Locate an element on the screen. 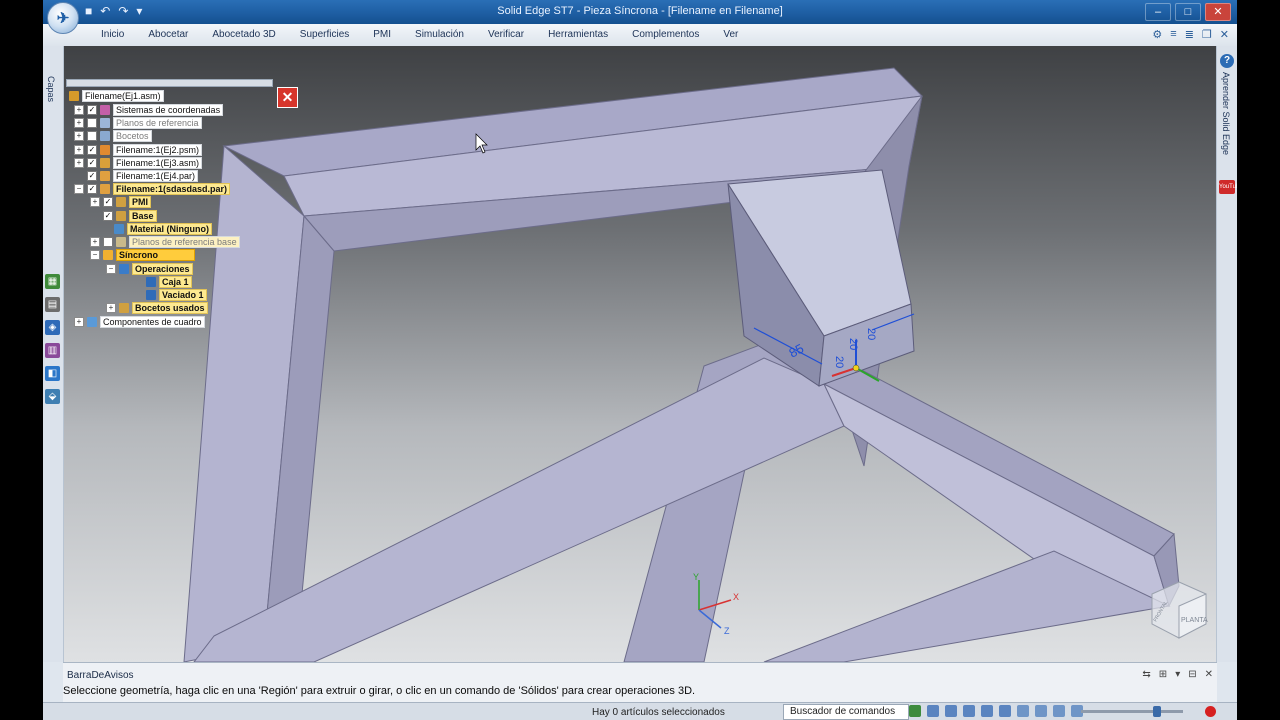 The image size is (1280, 720). maximize-button: □ is located at coordinates (1188, 12).